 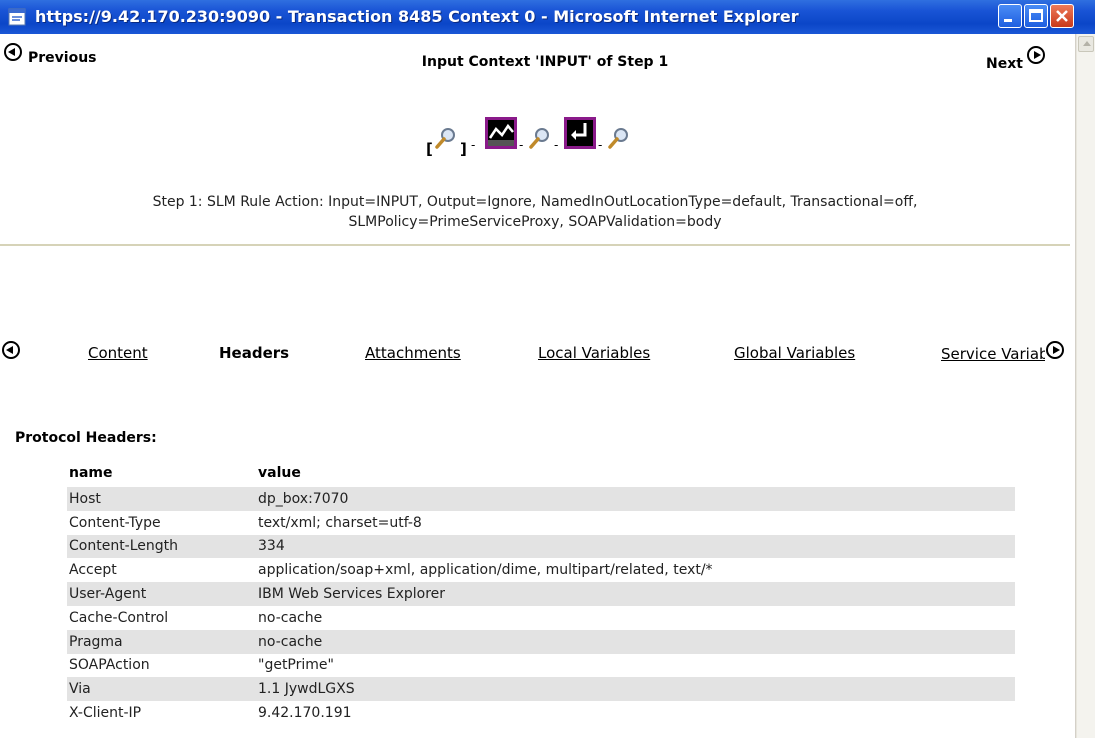 What do you see at coordinates (541, 618) in the screenshot?
I see `table-row: Cache-Control no-cache` at bounding box center [541, 618].